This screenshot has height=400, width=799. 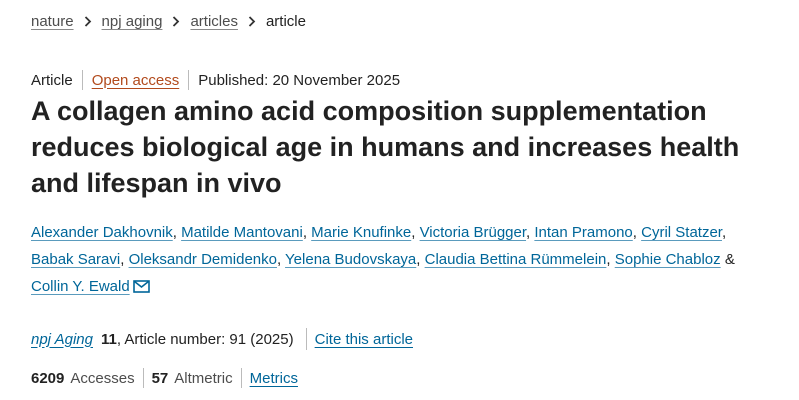 I want to click on open-access-link: Open access, so click(x=136, y=80).